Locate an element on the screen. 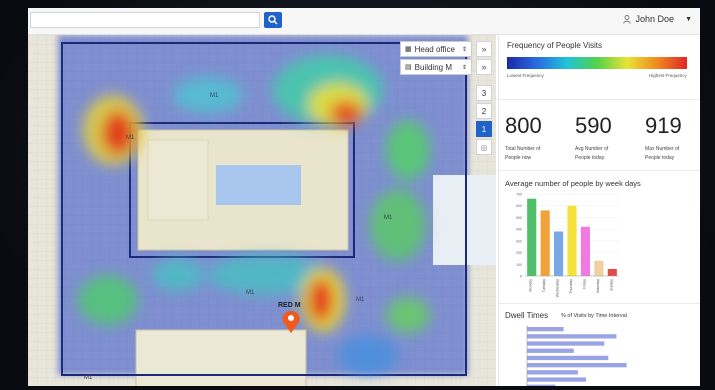  search-input is located at coordinates (145, 20).